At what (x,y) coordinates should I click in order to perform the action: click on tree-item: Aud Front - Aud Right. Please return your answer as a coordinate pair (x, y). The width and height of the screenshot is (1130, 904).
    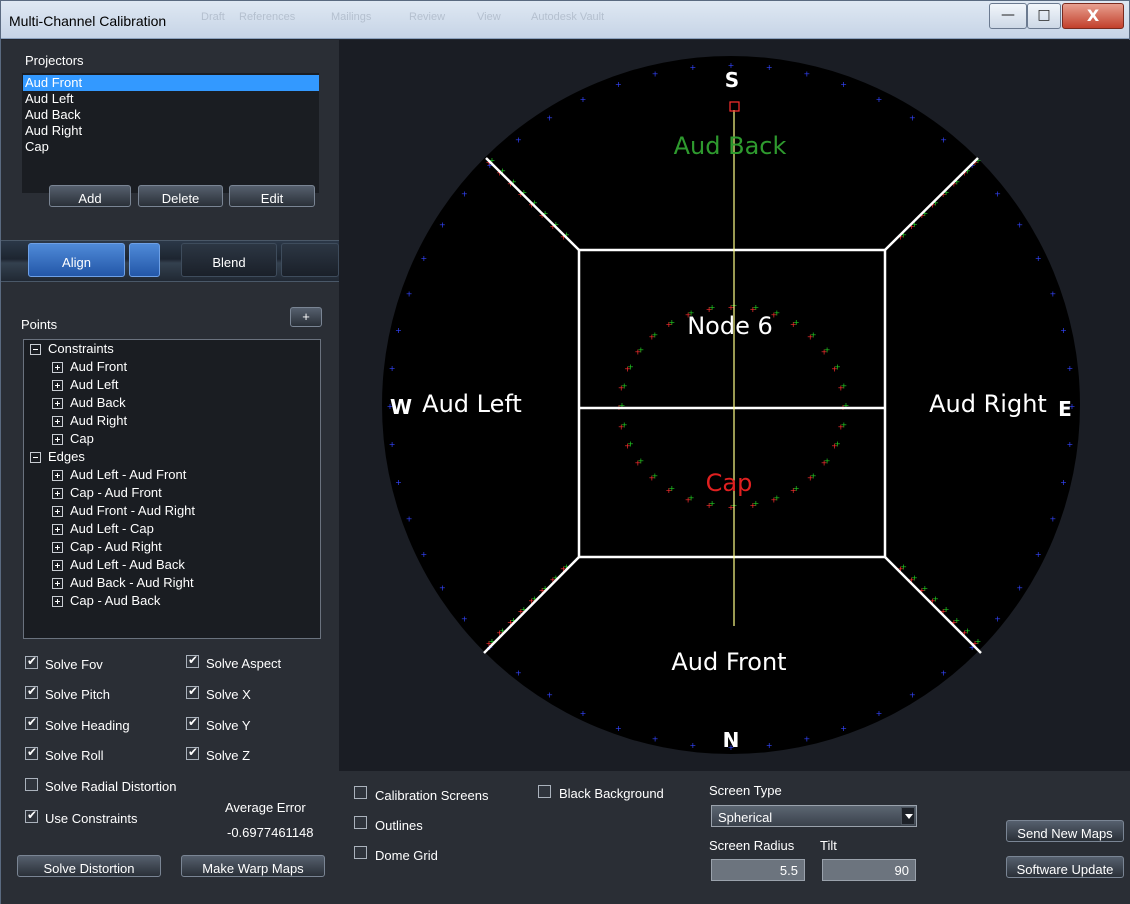
    Looking at the image, I should click on (132, 511).